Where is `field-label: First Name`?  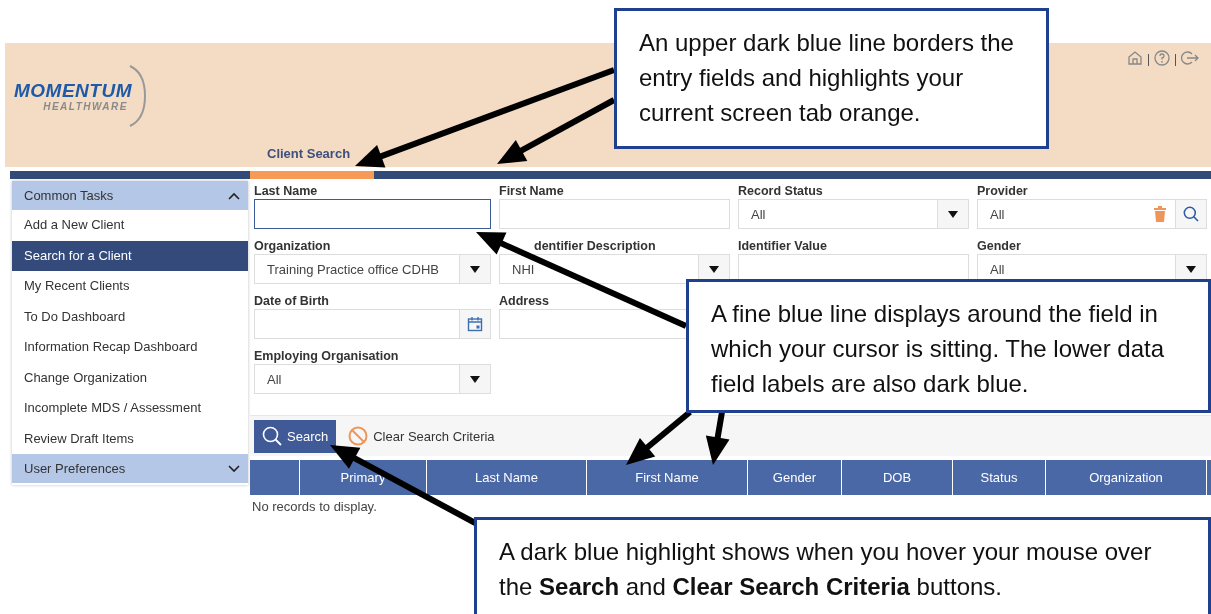
field-label: First Name is located at coordinates (531, 191).